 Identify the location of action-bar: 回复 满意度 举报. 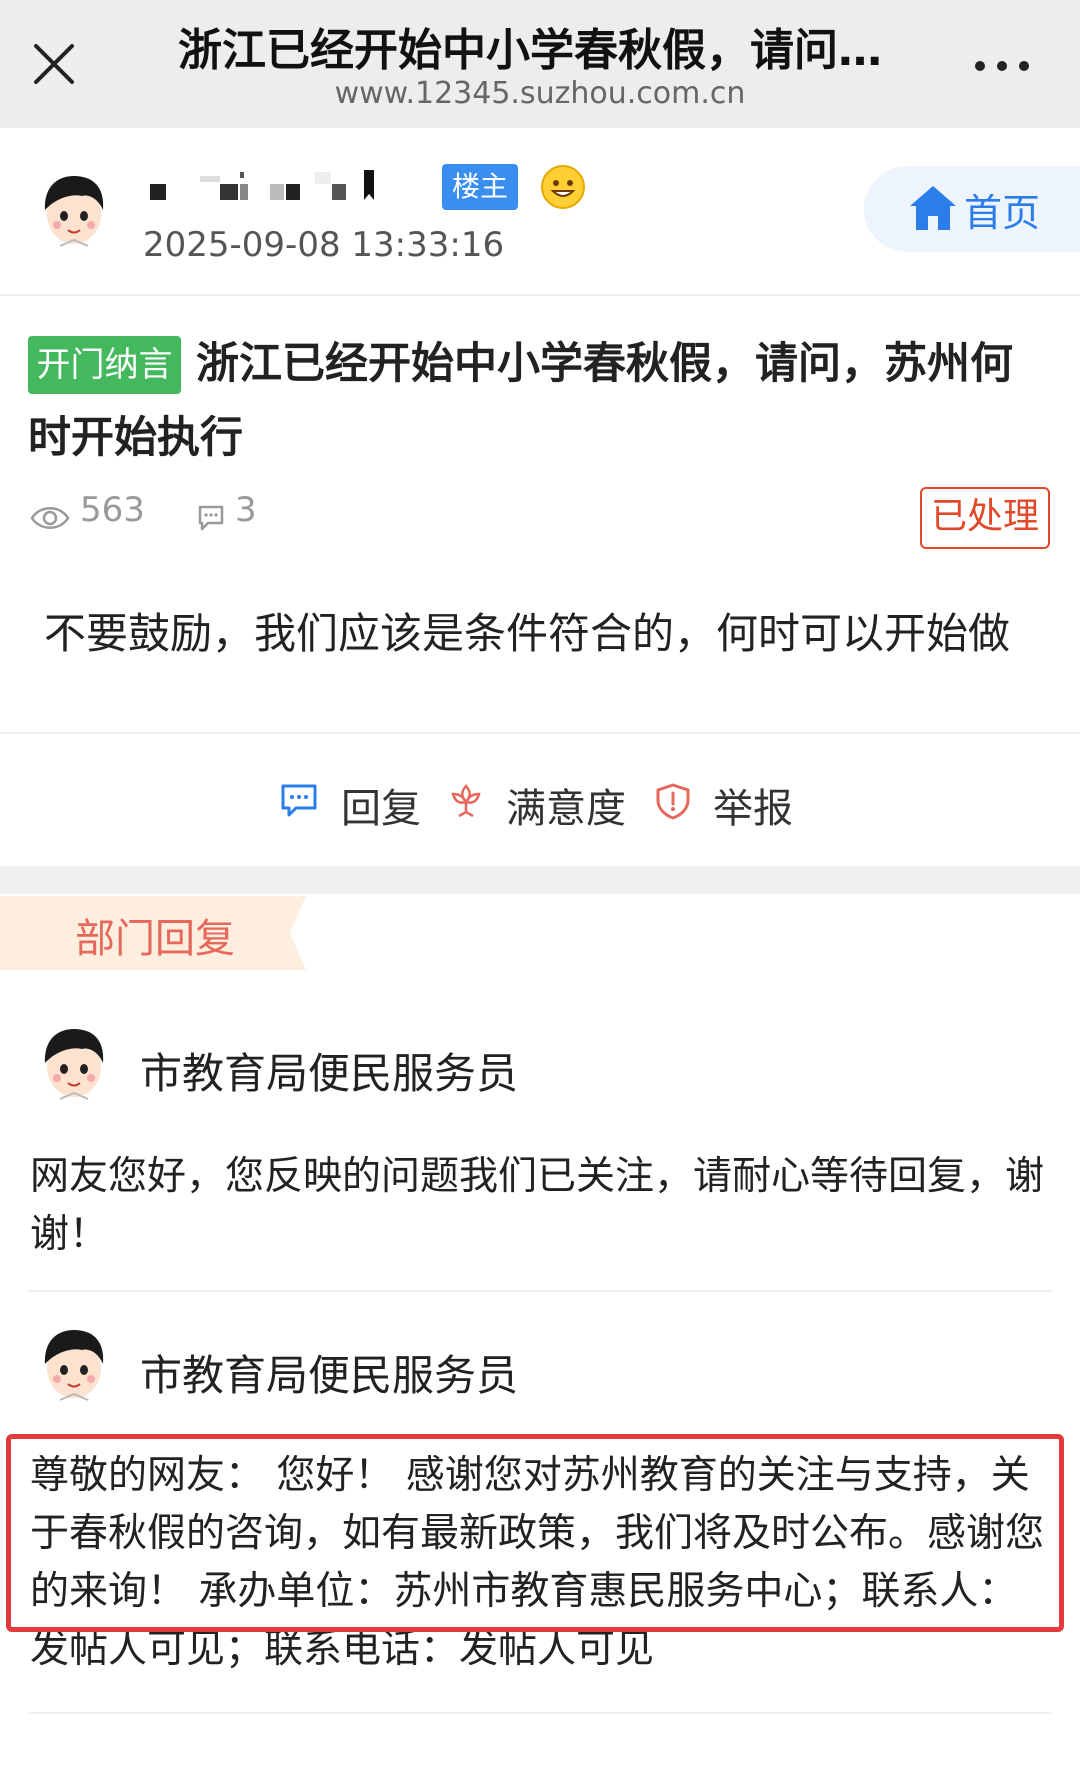
(540, 799).